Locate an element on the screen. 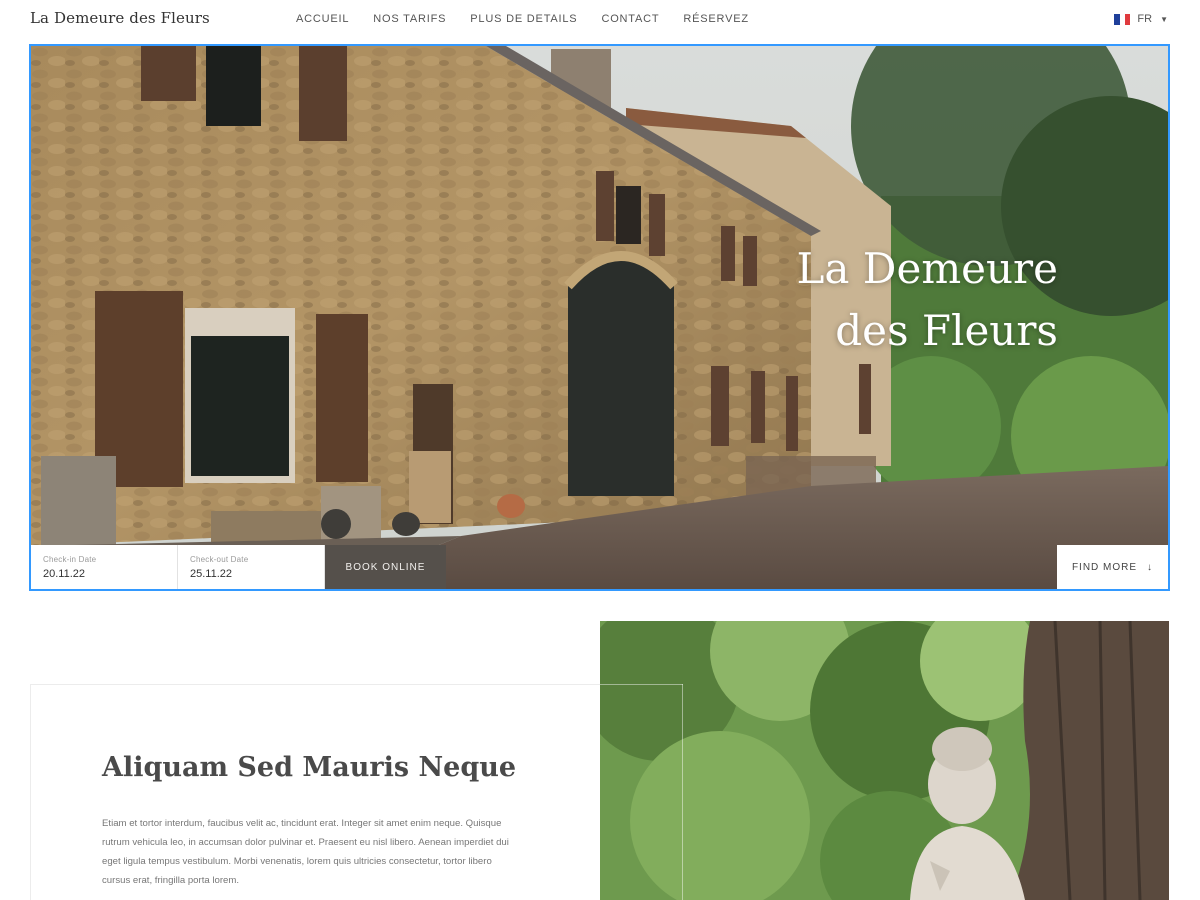  nav-item-contact: CONTACT is located at coordinates (630, 19).